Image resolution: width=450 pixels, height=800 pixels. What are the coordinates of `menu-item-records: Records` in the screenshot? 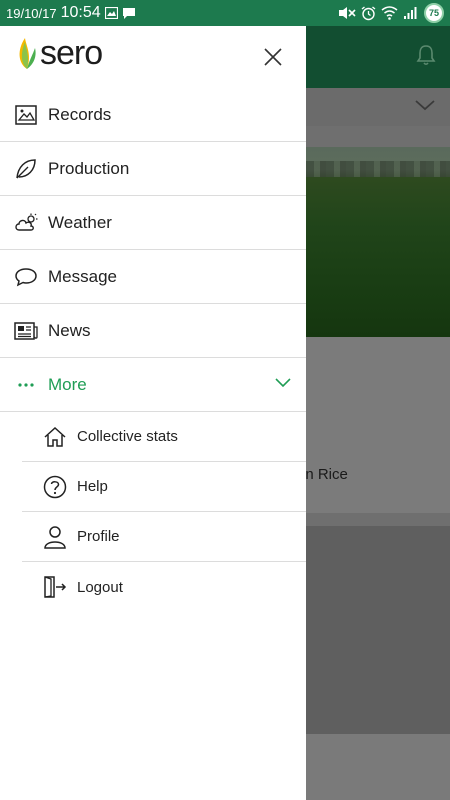 It's located at (153, 115).